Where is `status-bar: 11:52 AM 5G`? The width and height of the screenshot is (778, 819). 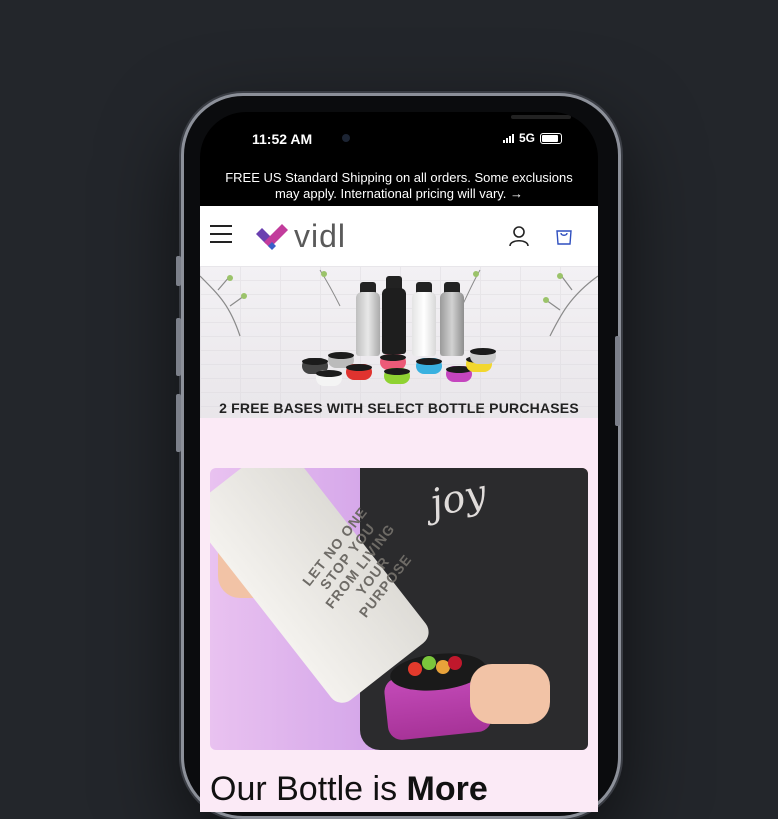 status-bar: 11:52 AM 5G is located at coordinates (399, 139).